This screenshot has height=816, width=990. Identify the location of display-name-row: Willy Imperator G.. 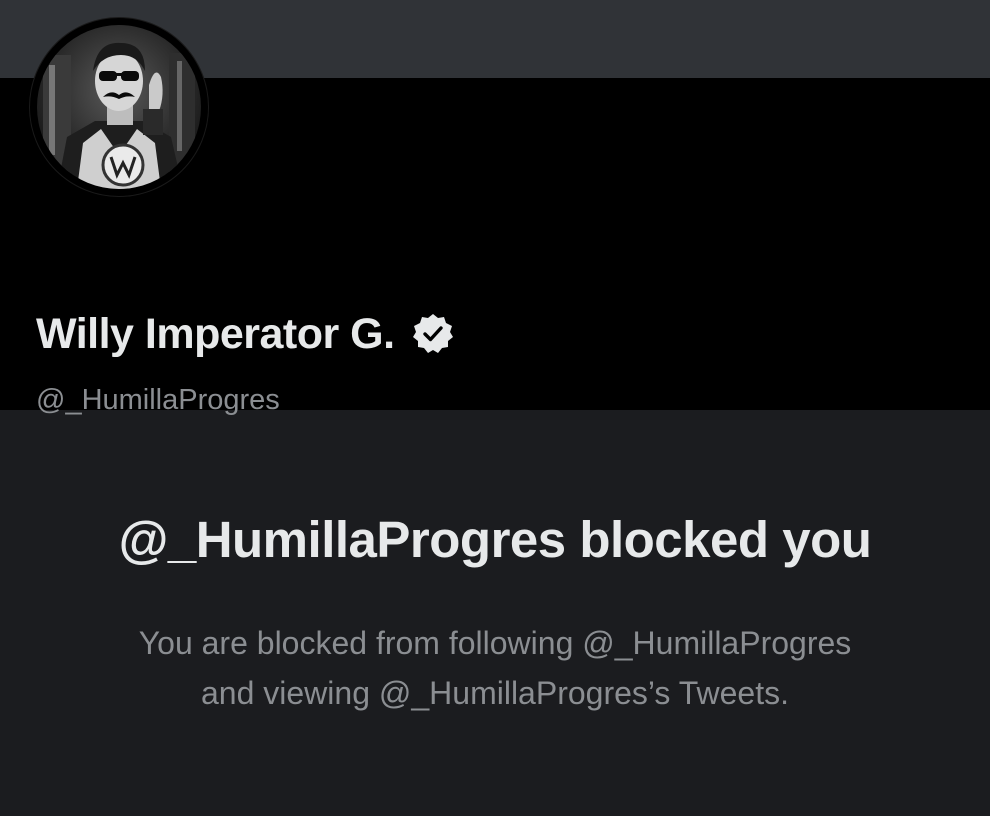
(245, 334).